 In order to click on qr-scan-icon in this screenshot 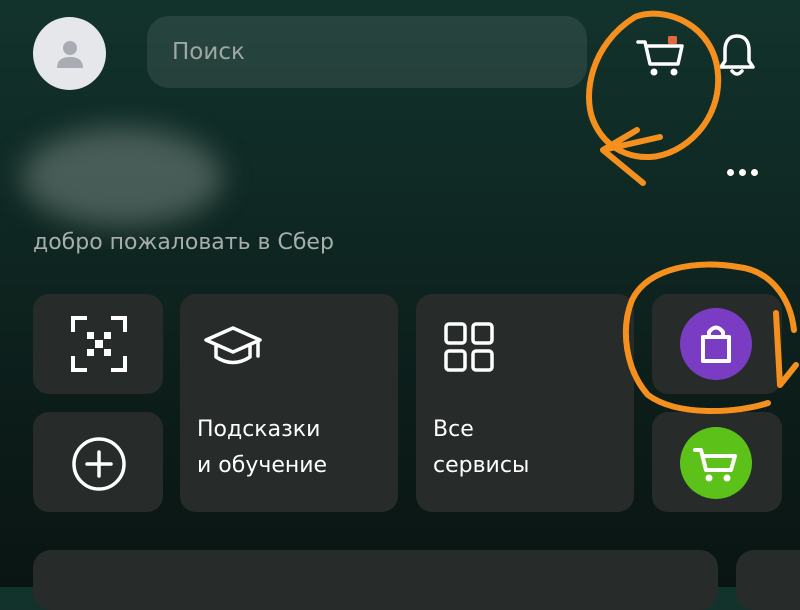, I will do `click(99, 344)`.